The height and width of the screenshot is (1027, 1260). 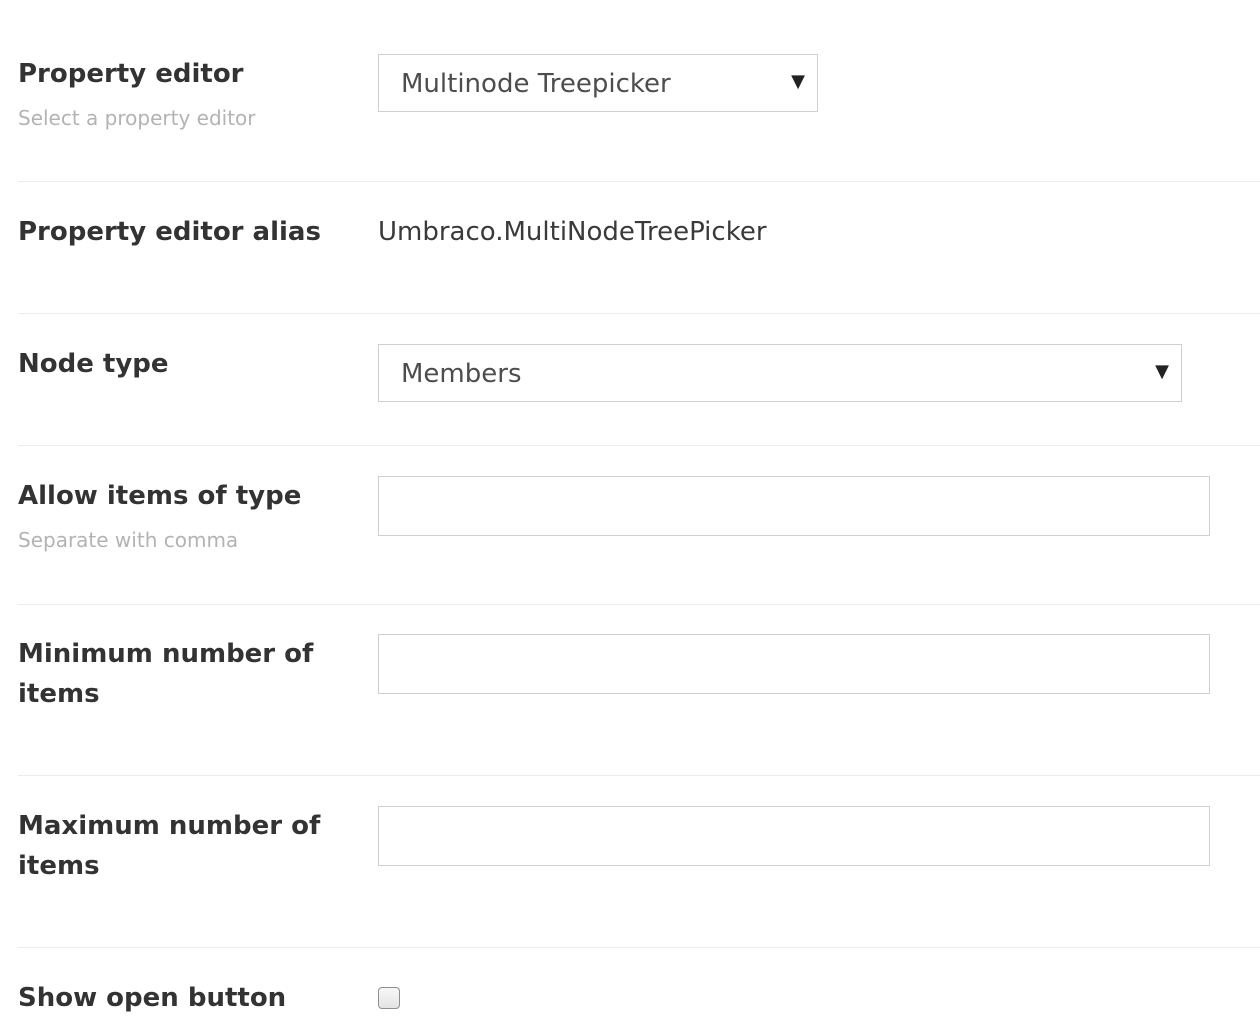 I want to click on allow-items-of-type-input, so click(x=794, y=506).